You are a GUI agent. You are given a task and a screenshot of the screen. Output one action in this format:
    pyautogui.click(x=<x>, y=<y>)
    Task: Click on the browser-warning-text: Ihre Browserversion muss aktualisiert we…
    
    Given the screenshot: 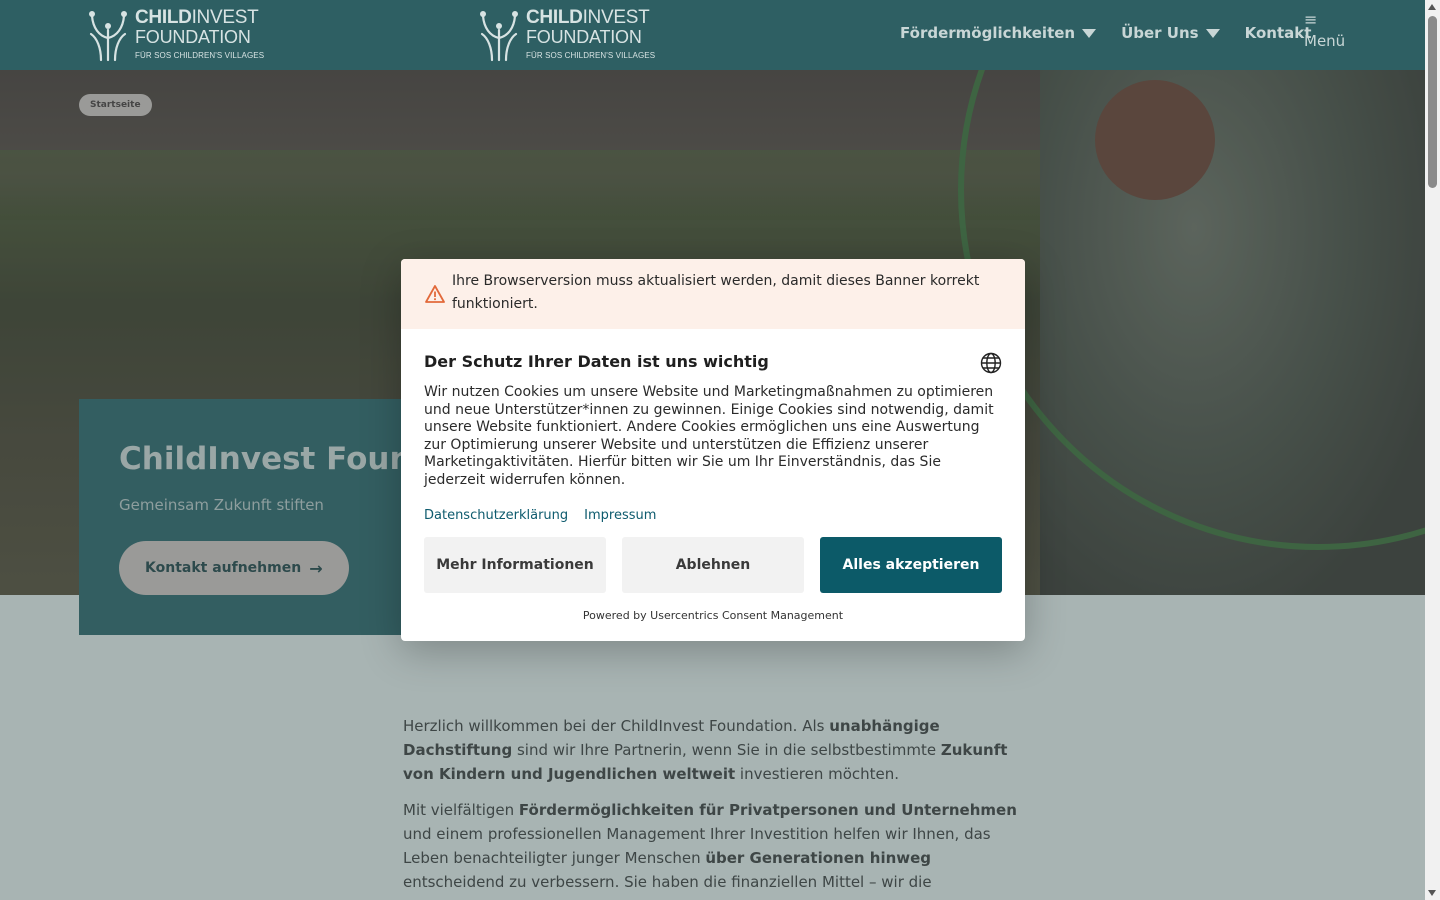 What is the action you would take?
    pyautogui.click(x=716, y=292)
    